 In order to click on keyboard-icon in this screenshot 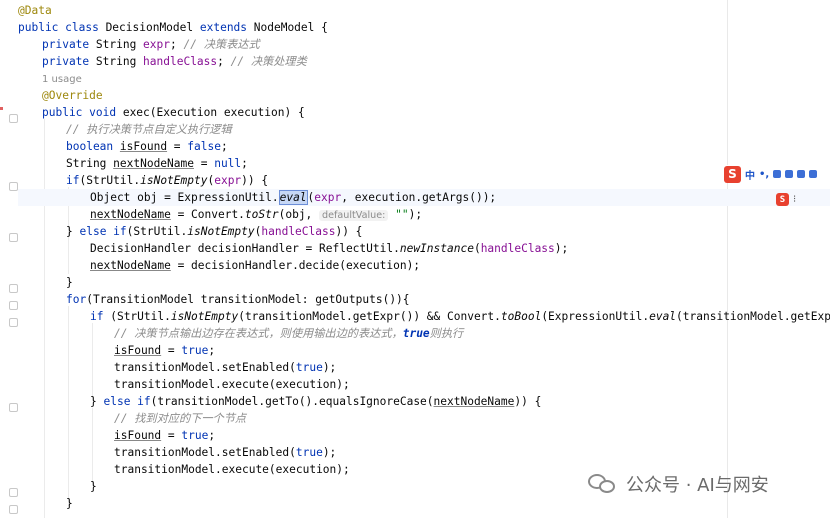, I will do `click(789, 174)`.